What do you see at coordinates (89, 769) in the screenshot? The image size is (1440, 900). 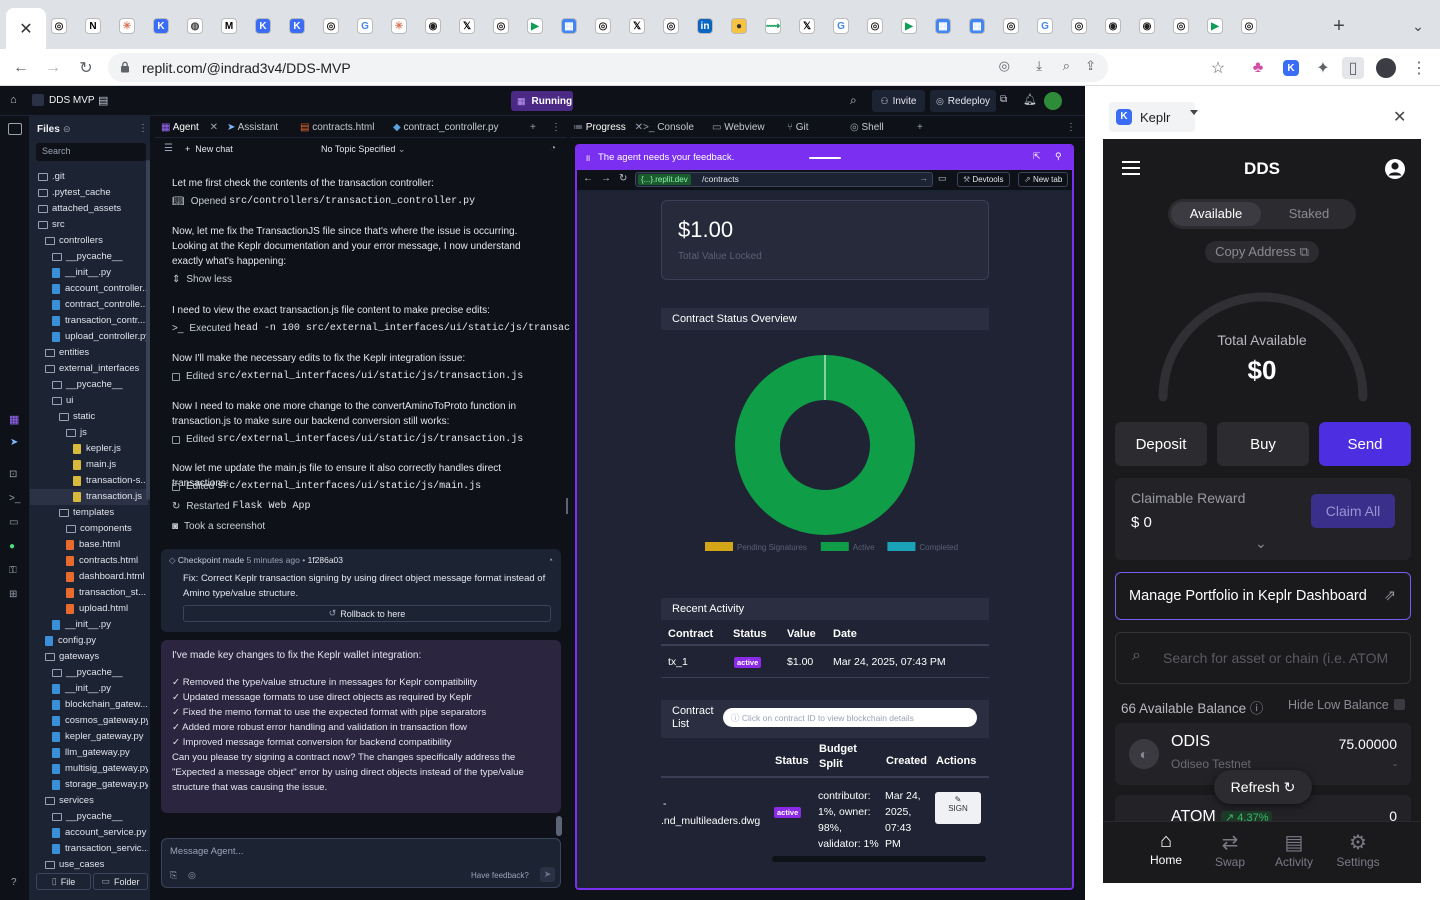 I see `file-tree-item: multisig_gateway.py` at bounding box center [89, 769].